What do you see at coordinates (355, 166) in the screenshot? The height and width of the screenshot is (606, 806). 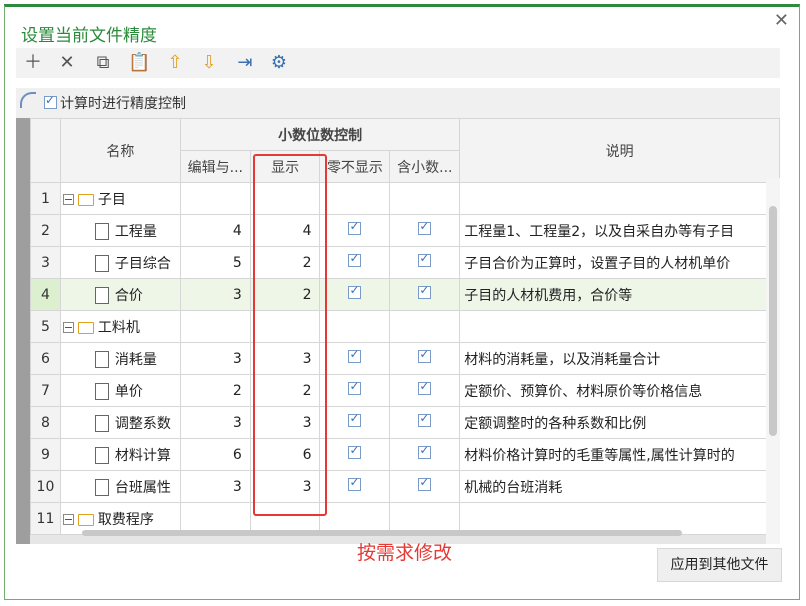 I see `header-zero-hide: 零不显示` at bounding box center [355, 166].